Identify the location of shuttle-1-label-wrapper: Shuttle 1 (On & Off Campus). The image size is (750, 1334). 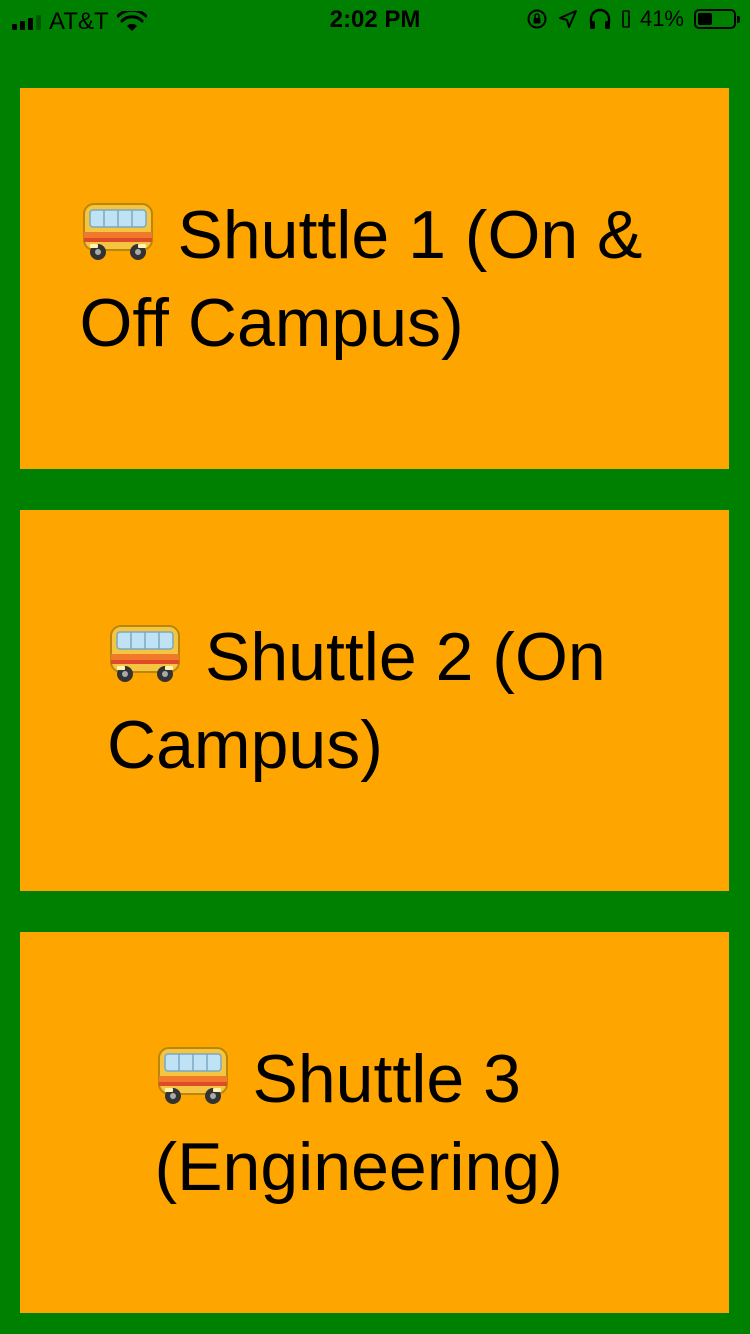
(375, 279).